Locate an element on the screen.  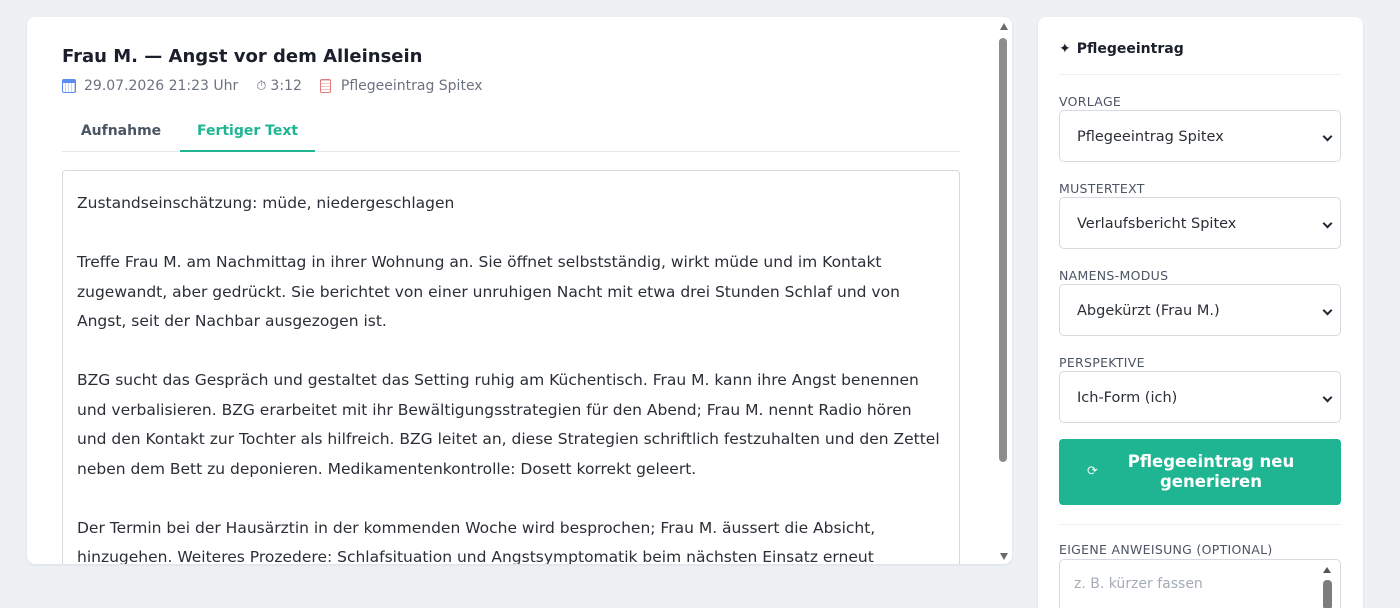
namens-modus-label: NAMENS-MODUS is located at coordinates (1114, 275).